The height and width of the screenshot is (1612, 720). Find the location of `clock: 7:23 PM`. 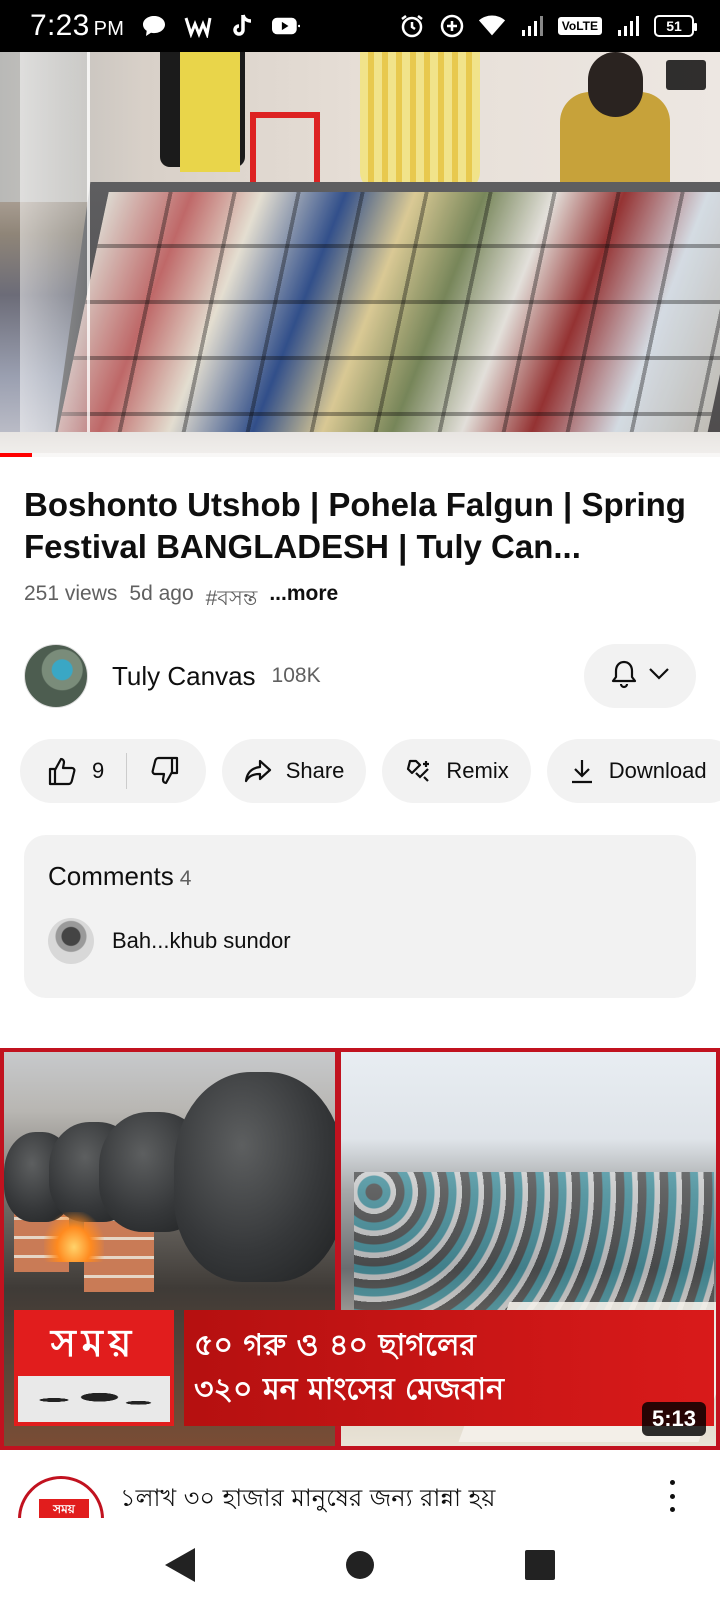

clock: 7:23 PM is located at coordinates (77, 26).